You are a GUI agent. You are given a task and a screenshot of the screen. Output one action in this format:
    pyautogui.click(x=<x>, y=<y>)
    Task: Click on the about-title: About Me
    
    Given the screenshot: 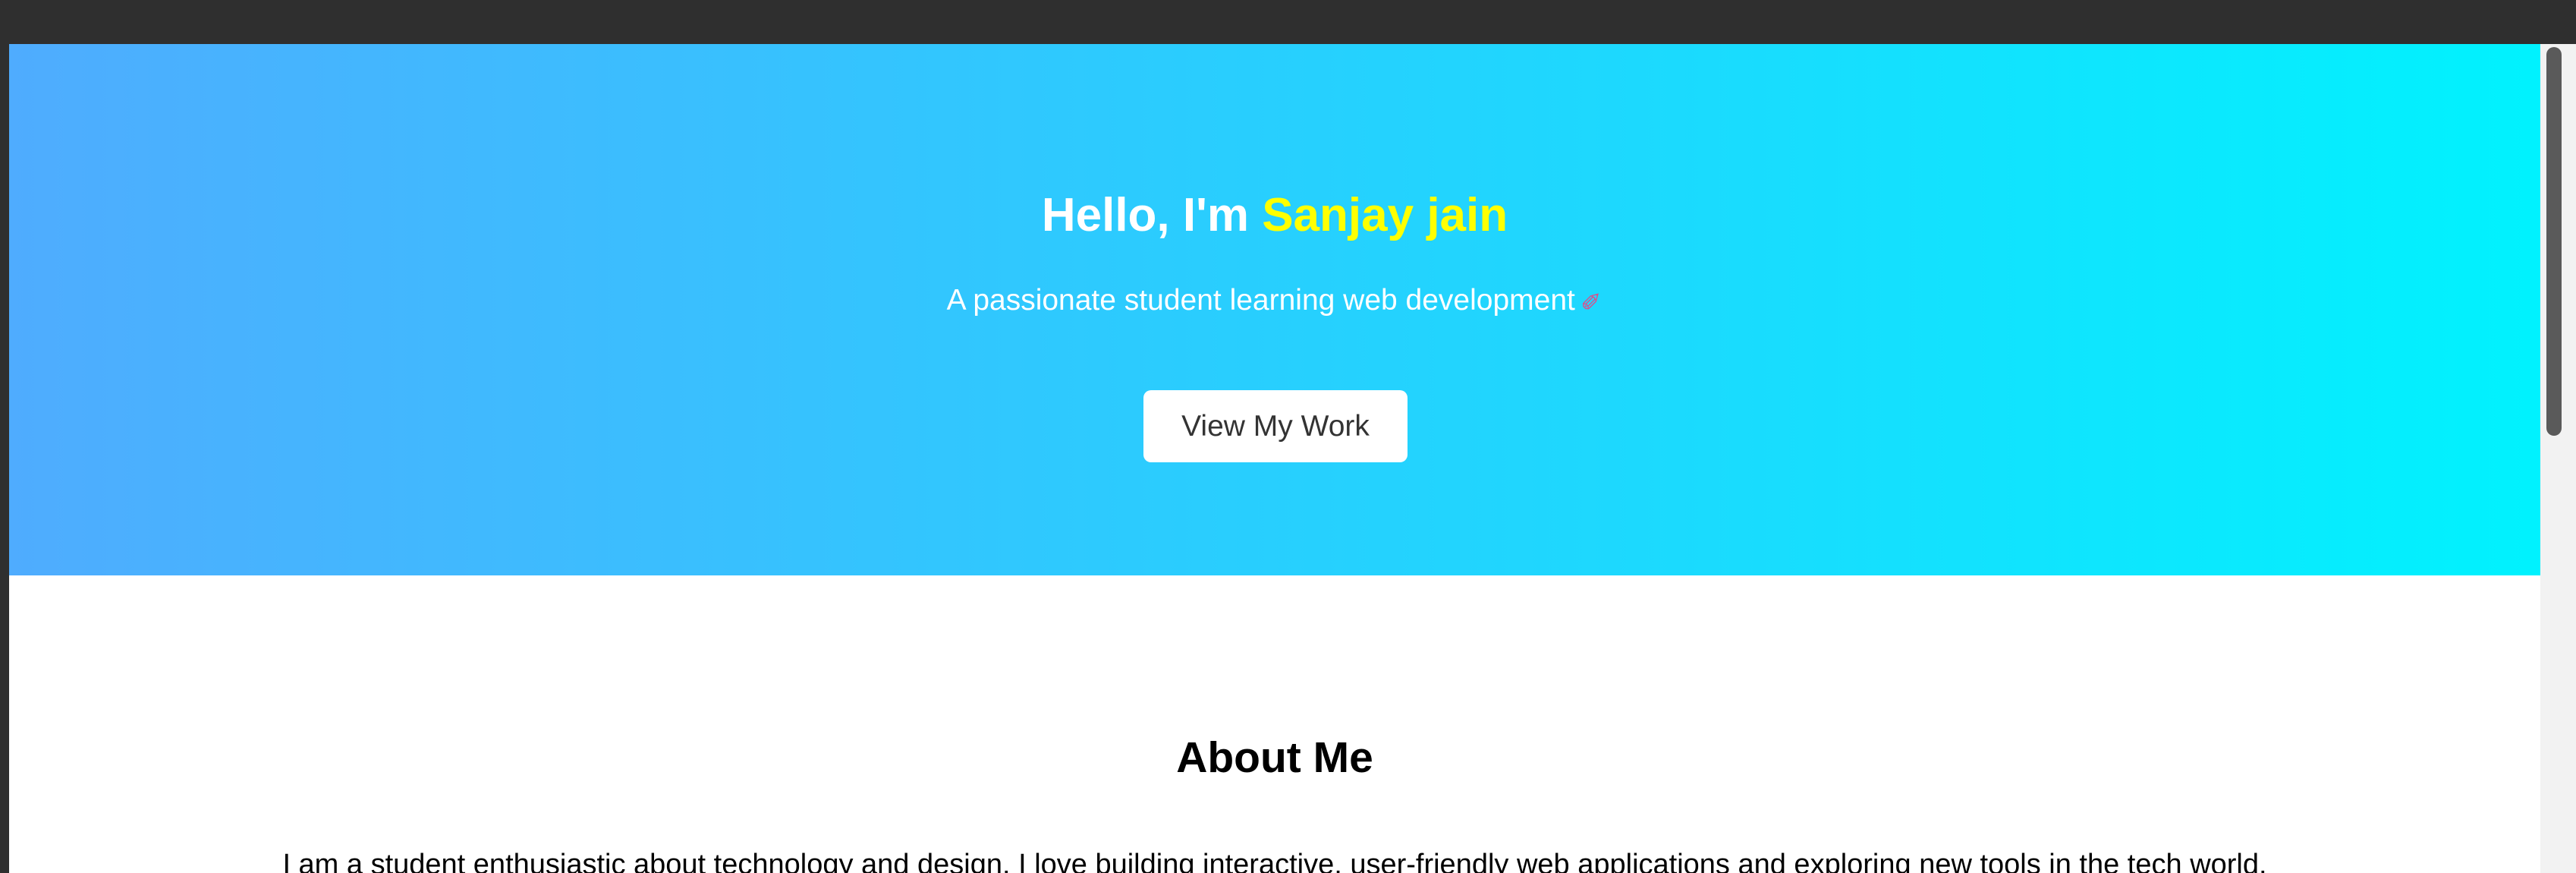 What is the action you would take?
    pyautogui.click(x=1274, y=757)
    